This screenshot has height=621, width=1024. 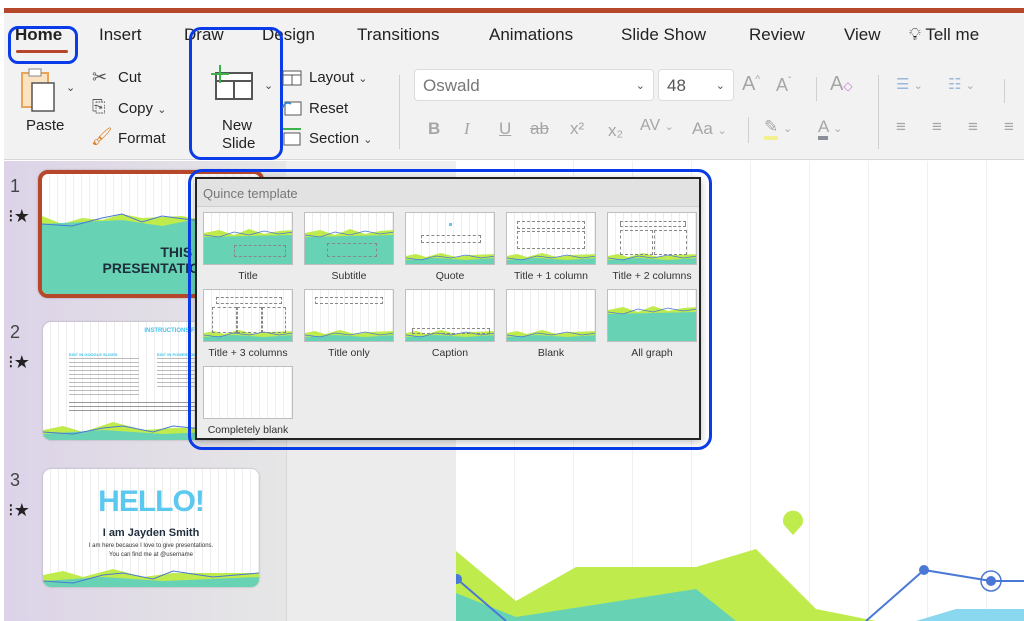 What do you see at coordinates (973, 127) in the screenshot?
I see `align-right-button: ≡` at bounding box center [973, 127].